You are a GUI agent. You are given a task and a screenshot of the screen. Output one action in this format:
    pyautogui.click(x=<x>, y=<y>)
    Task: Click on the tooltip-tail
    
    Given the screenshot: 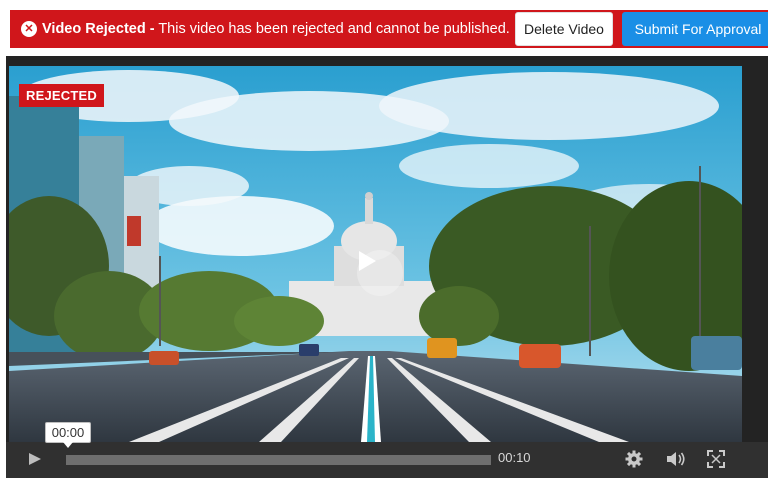 What is the action you would take?
    pyautogui.click(x=68, y=445)
    